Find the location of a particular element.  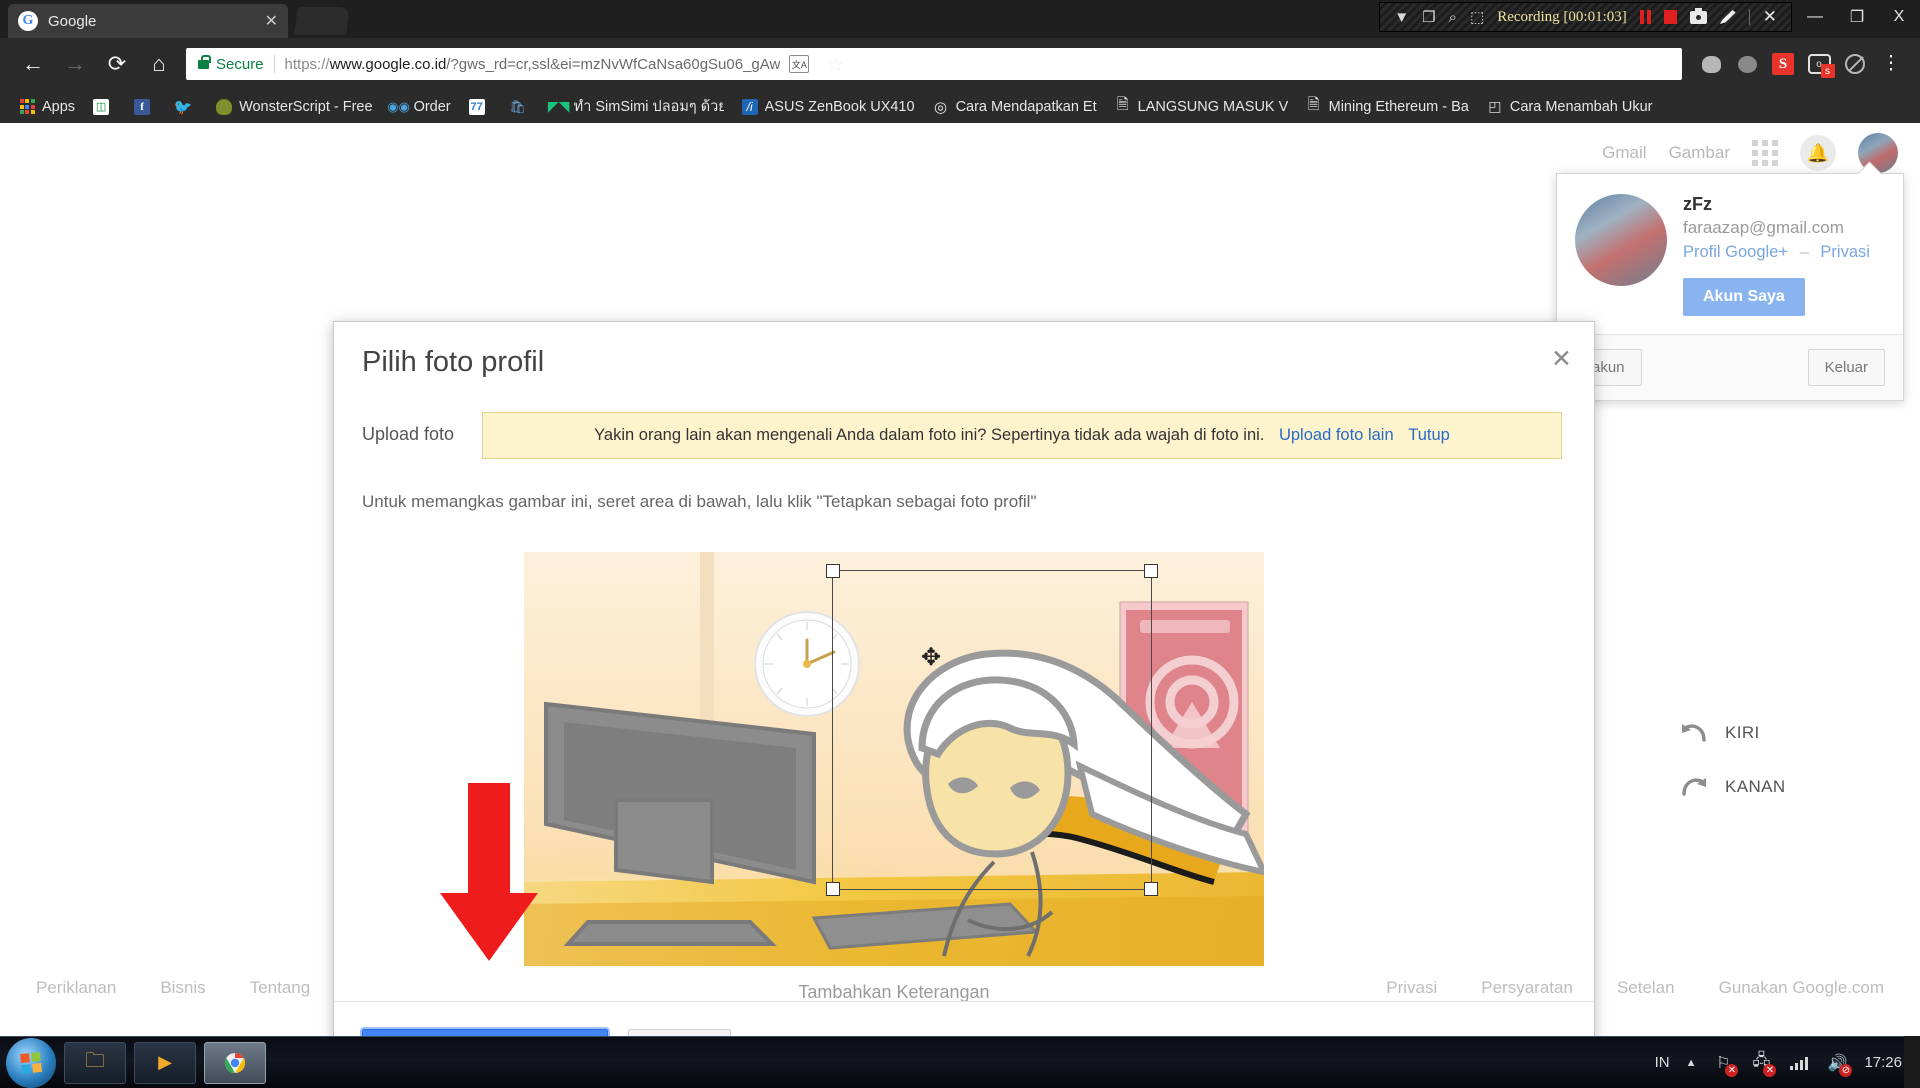

notification-bell-icon: 🔔 is located at coordinates (1818, 153).